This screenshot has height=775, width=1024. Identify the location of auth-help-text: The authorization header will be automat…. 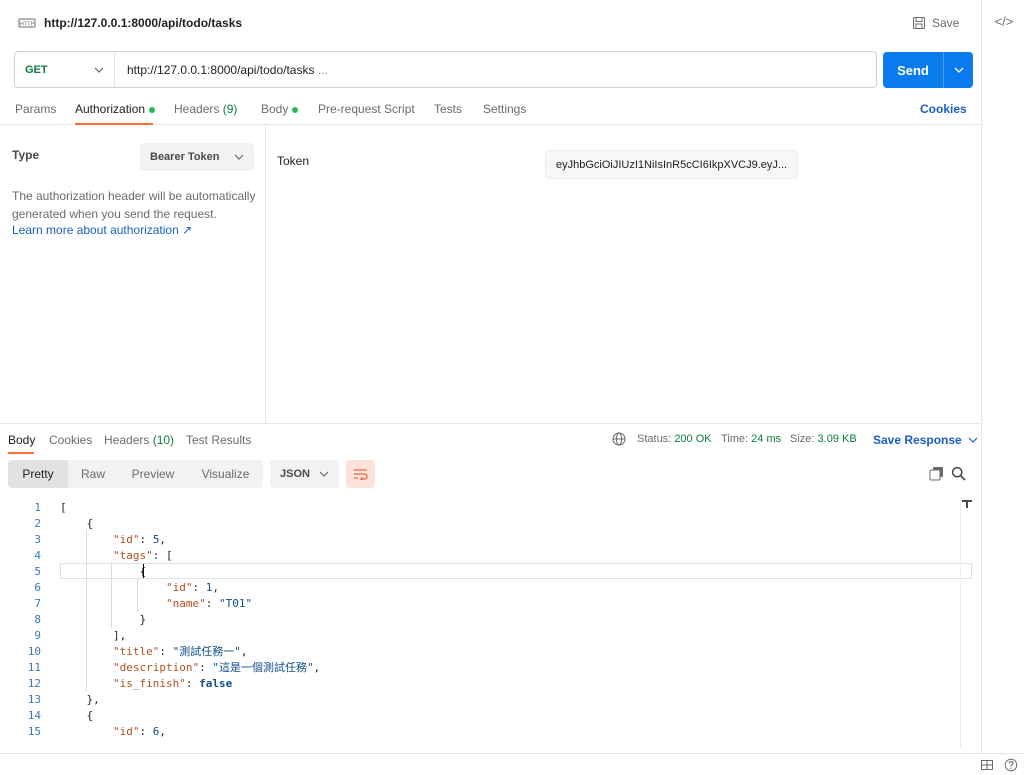
(134, 205).